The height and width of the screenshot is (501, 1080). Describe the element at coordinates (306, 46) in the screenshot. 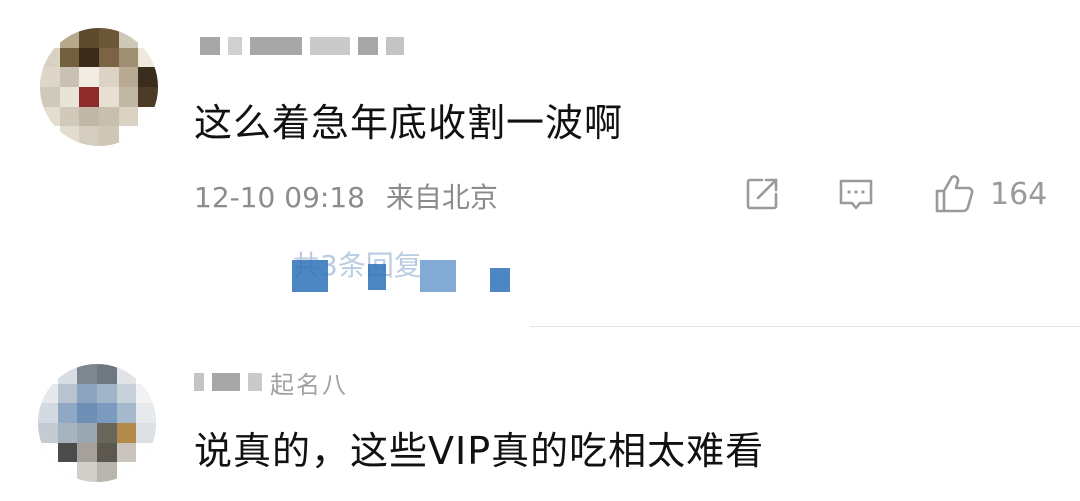

I see `username` at that location.